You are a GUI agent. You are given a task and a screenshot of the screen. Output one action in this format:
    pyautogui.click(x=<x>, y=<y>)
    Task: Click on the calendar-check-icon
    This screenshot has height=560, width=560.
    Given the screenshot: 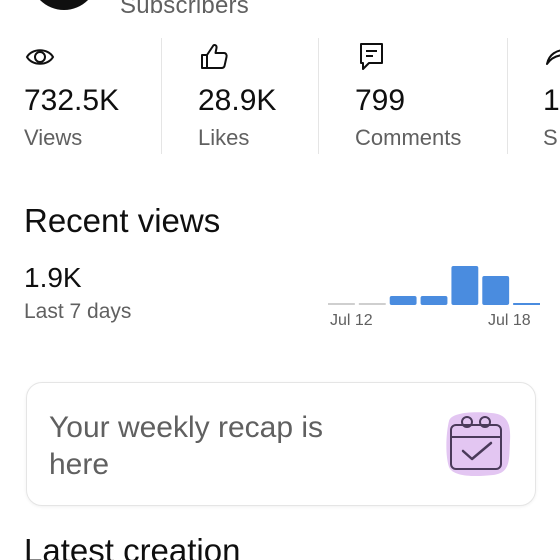 What is the action you would take?
    pyautogui.click(x=478, y=444)
    